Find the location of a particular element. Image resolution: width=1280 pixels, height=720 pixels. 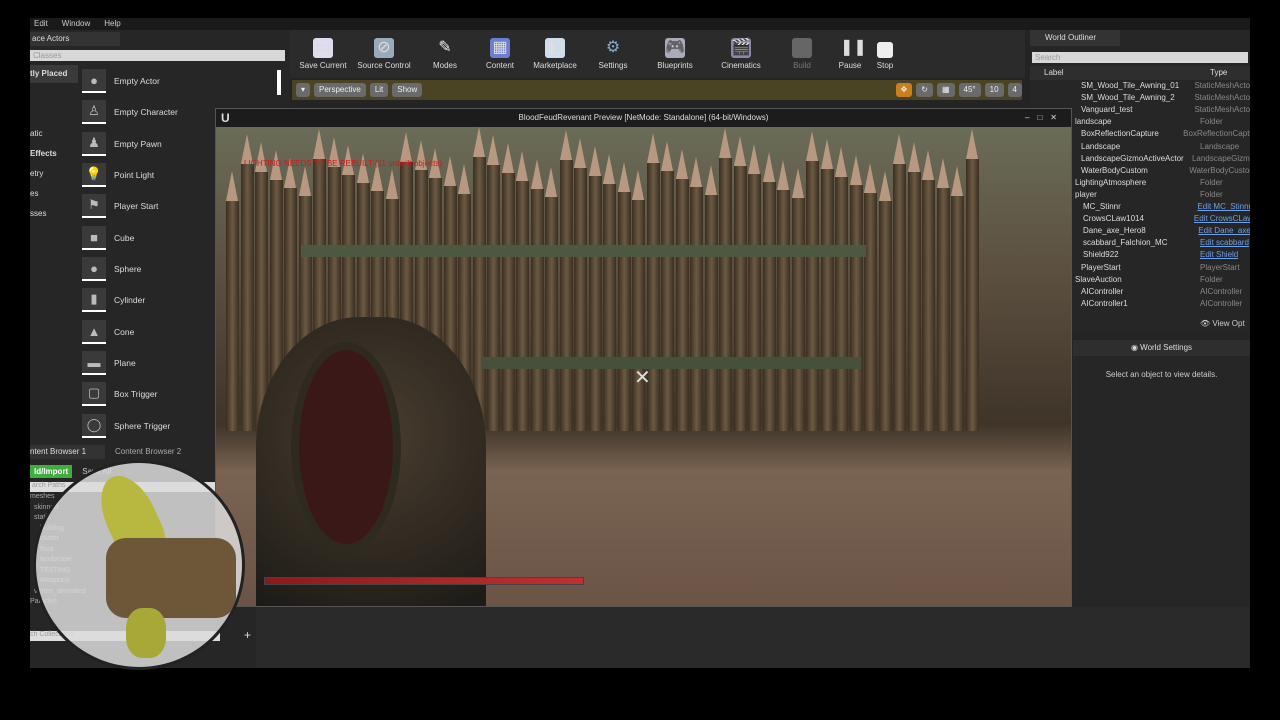

sphere-icon: ● is located at coordinates (94, 81).